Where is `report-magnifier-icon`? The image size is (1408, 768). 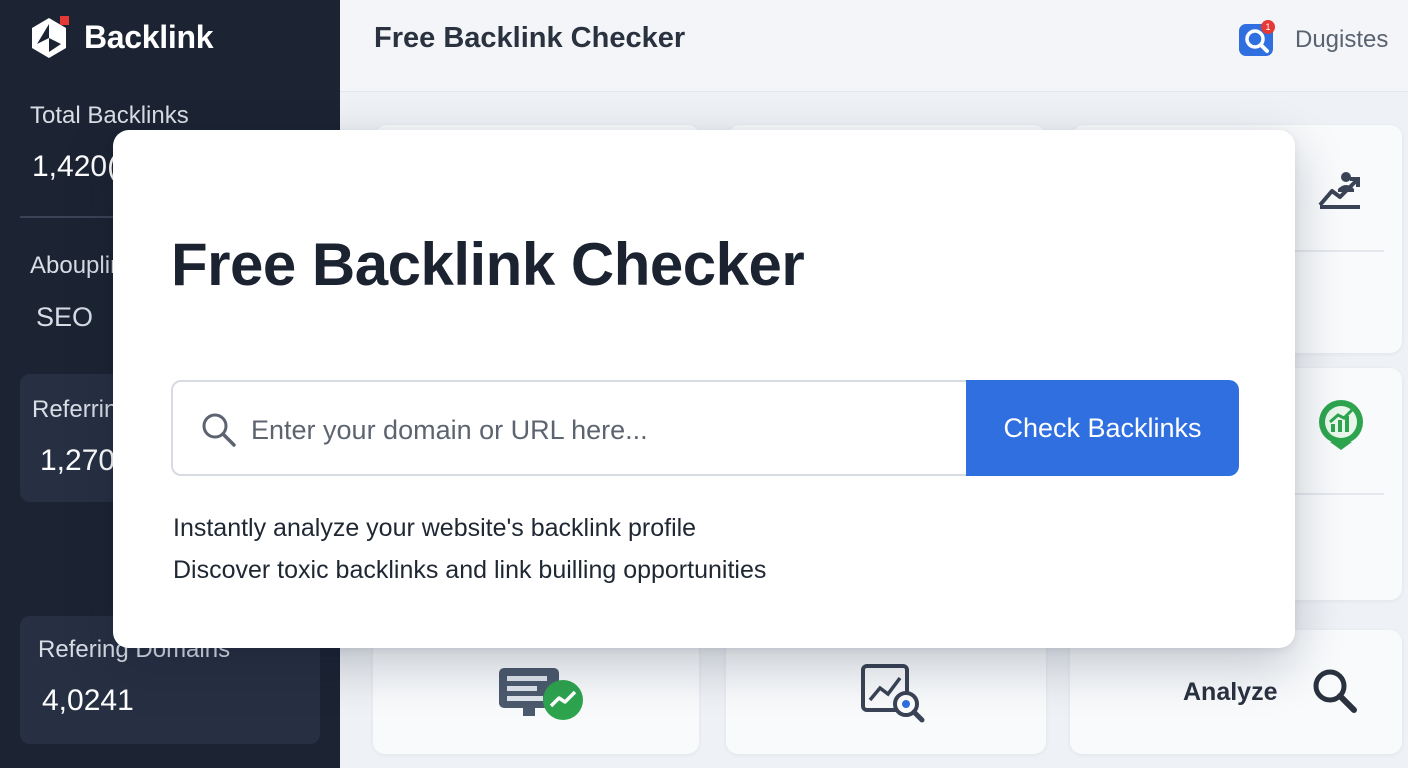
report-magnifier-icon is located at coordinates (893, 693).